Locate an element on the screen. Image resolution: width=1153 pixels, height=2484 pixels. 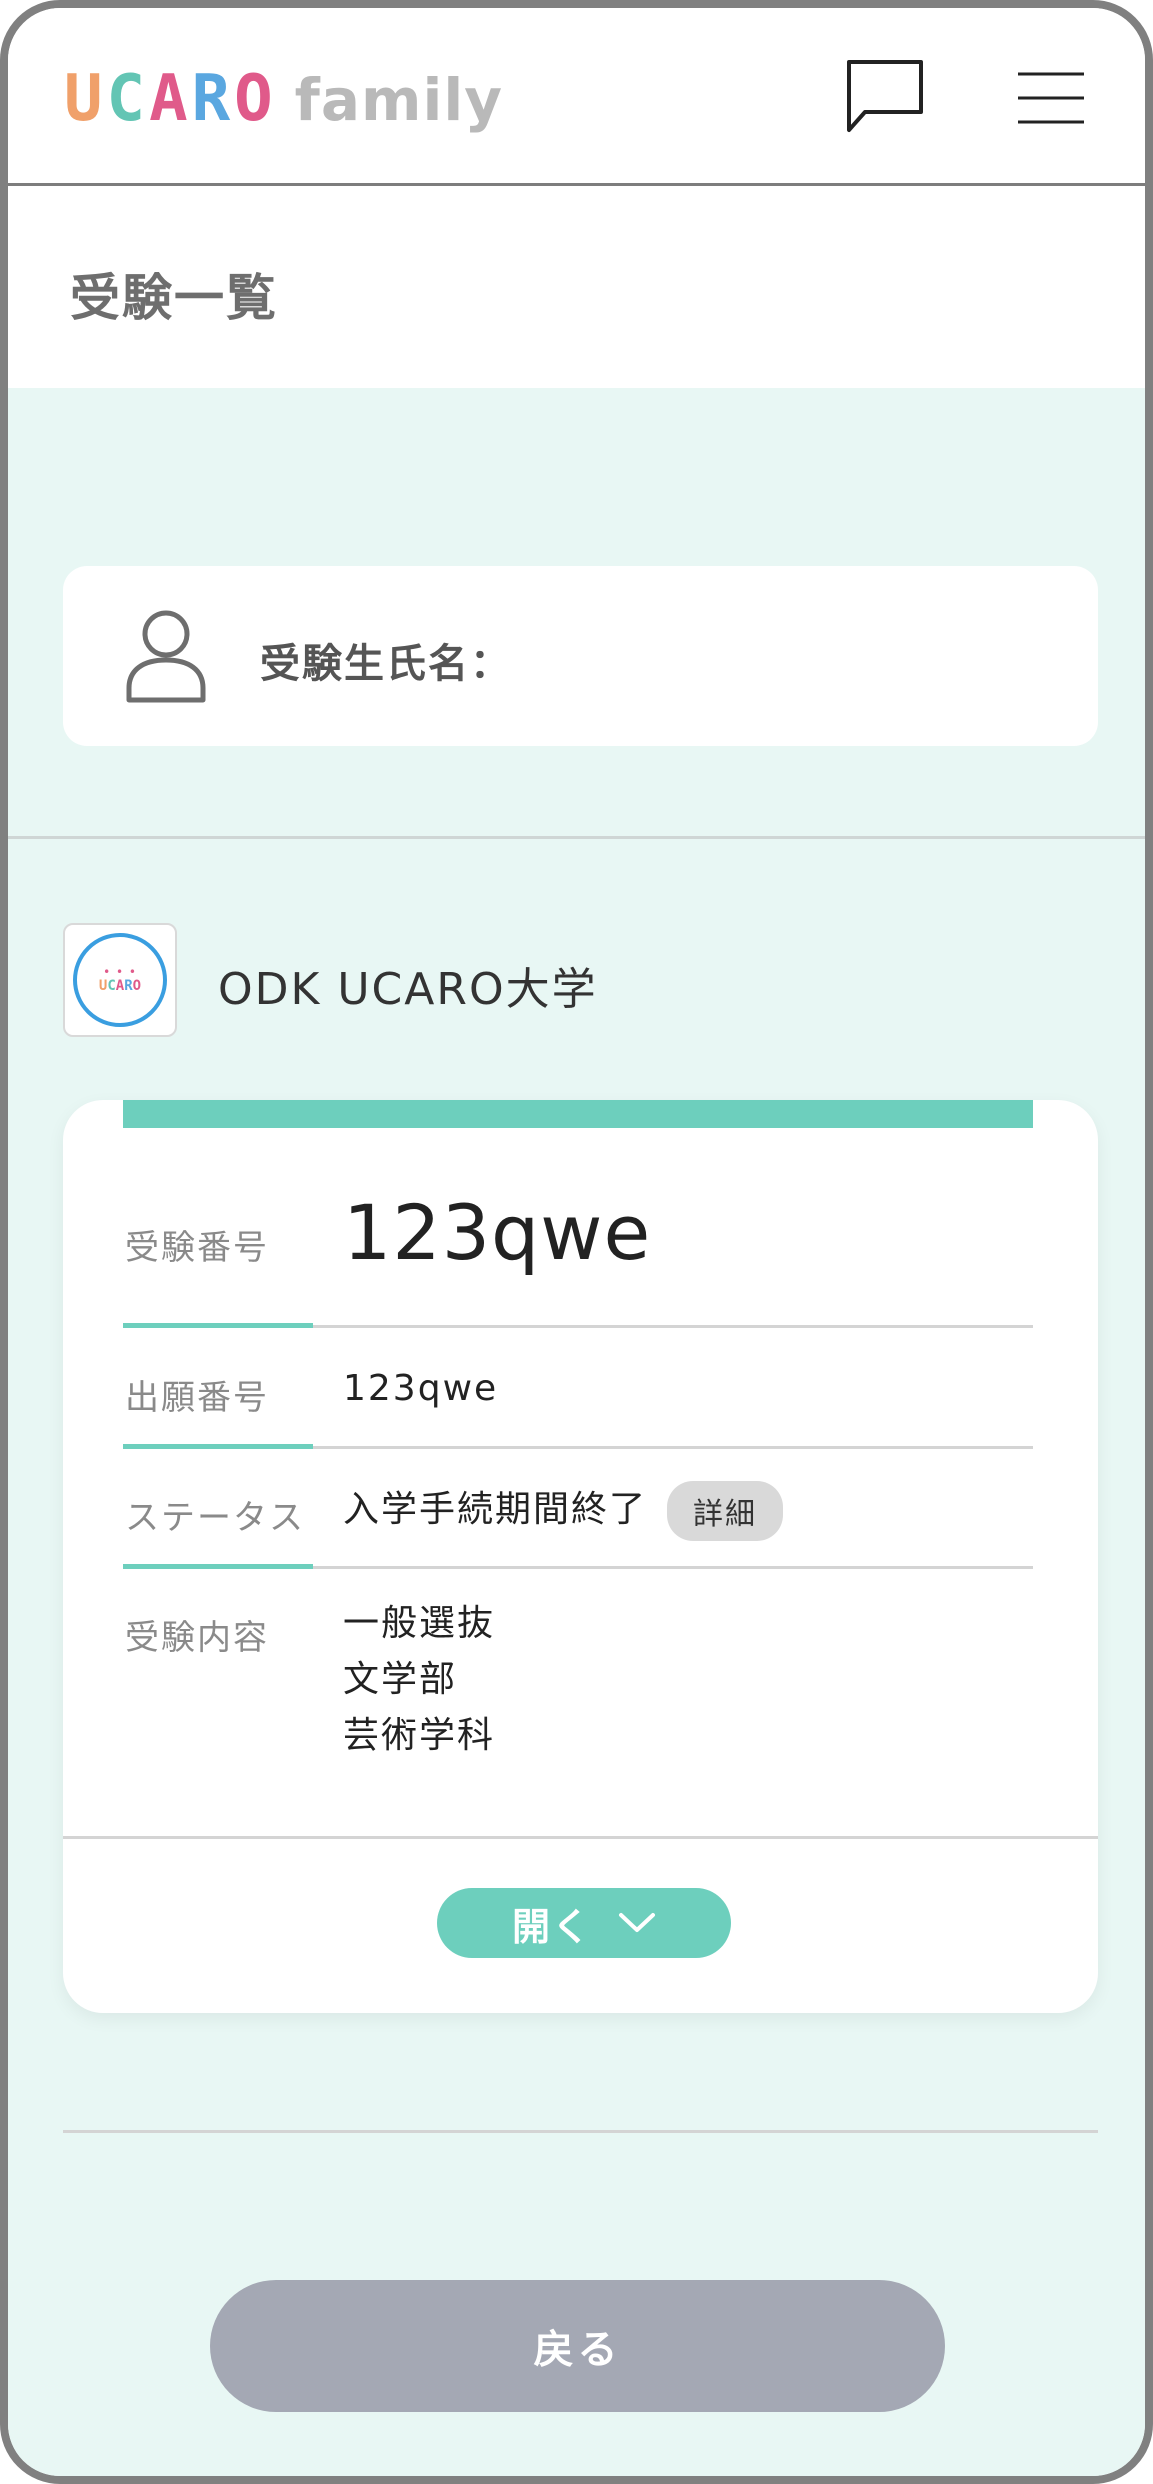
university-name: ODK UCARO大学 is located at coordinates (408, 989).